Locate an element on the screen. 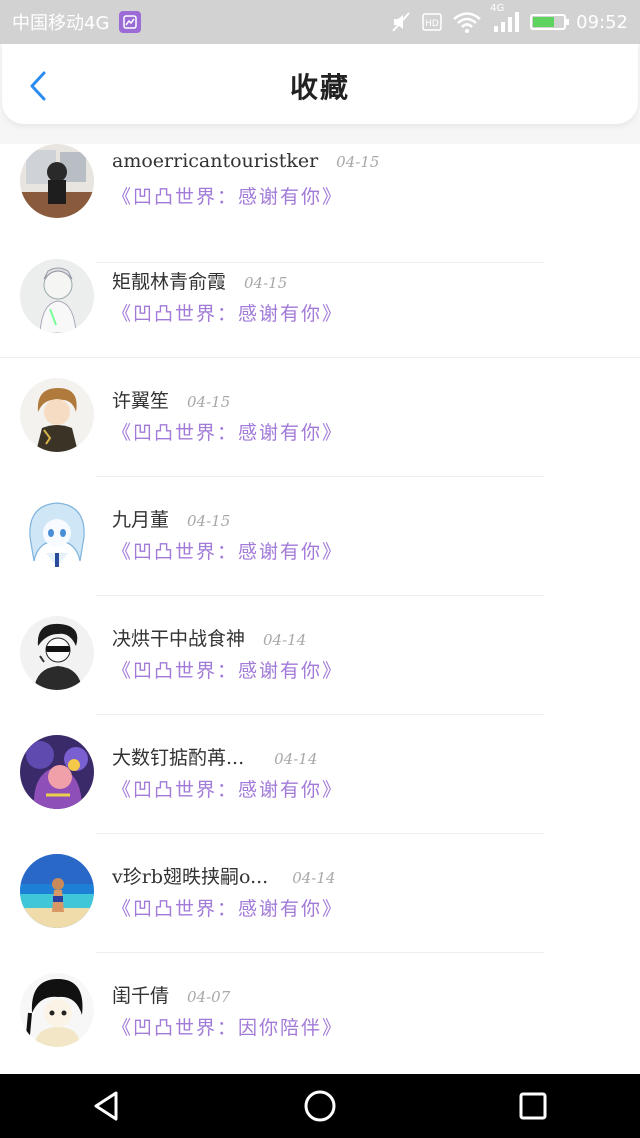  item-header: amoerricantouristker 04-15 is located at coordinates (245, 161).